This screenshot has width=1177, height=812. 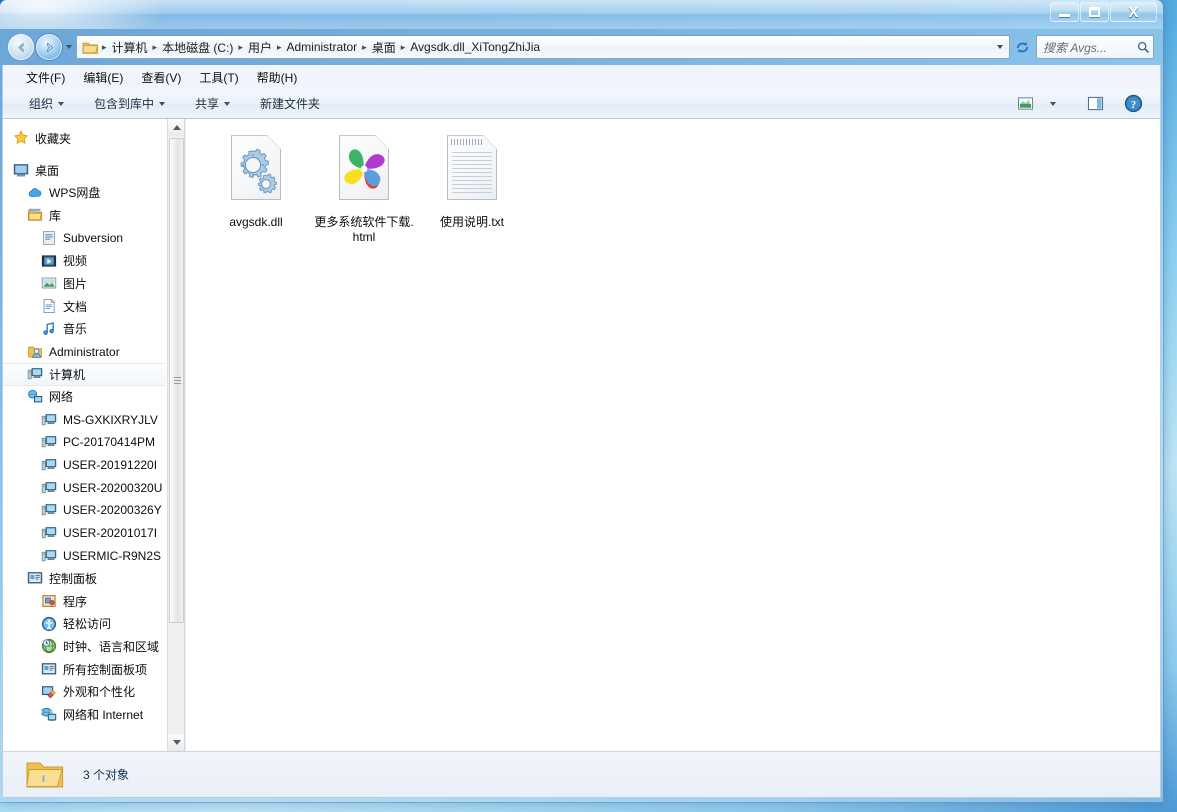 What do you see at coordinates (49, 624) in the screenshot?
I see `ease-of-access-icon` at bounding box center [49, 624].